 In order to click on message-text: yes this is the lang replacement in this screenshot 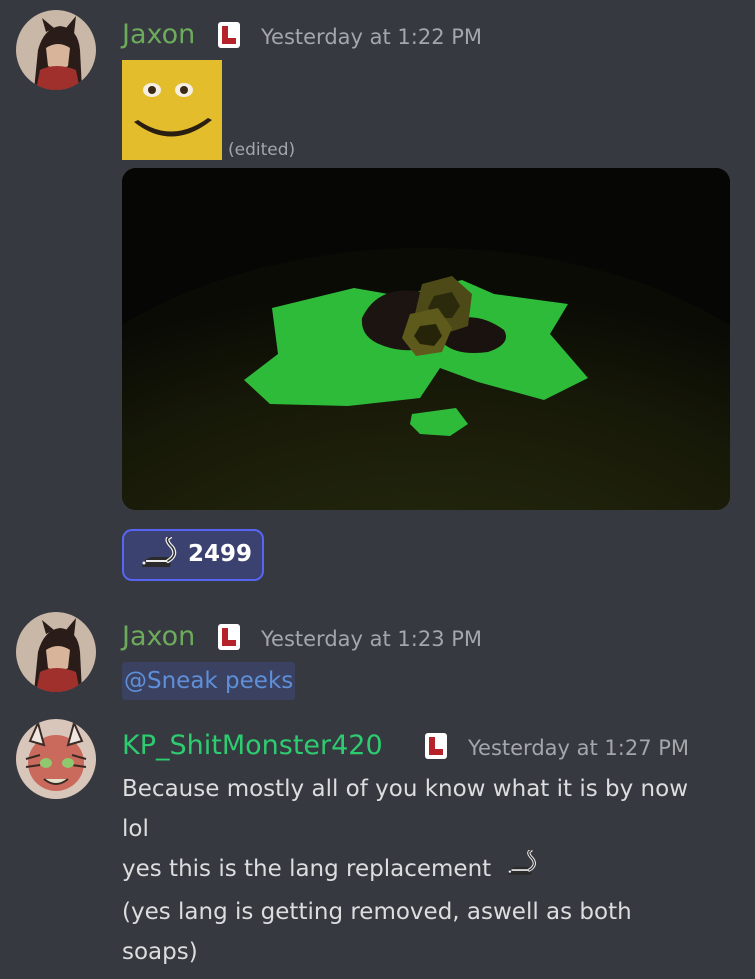, I will do `click(307, 869)`.